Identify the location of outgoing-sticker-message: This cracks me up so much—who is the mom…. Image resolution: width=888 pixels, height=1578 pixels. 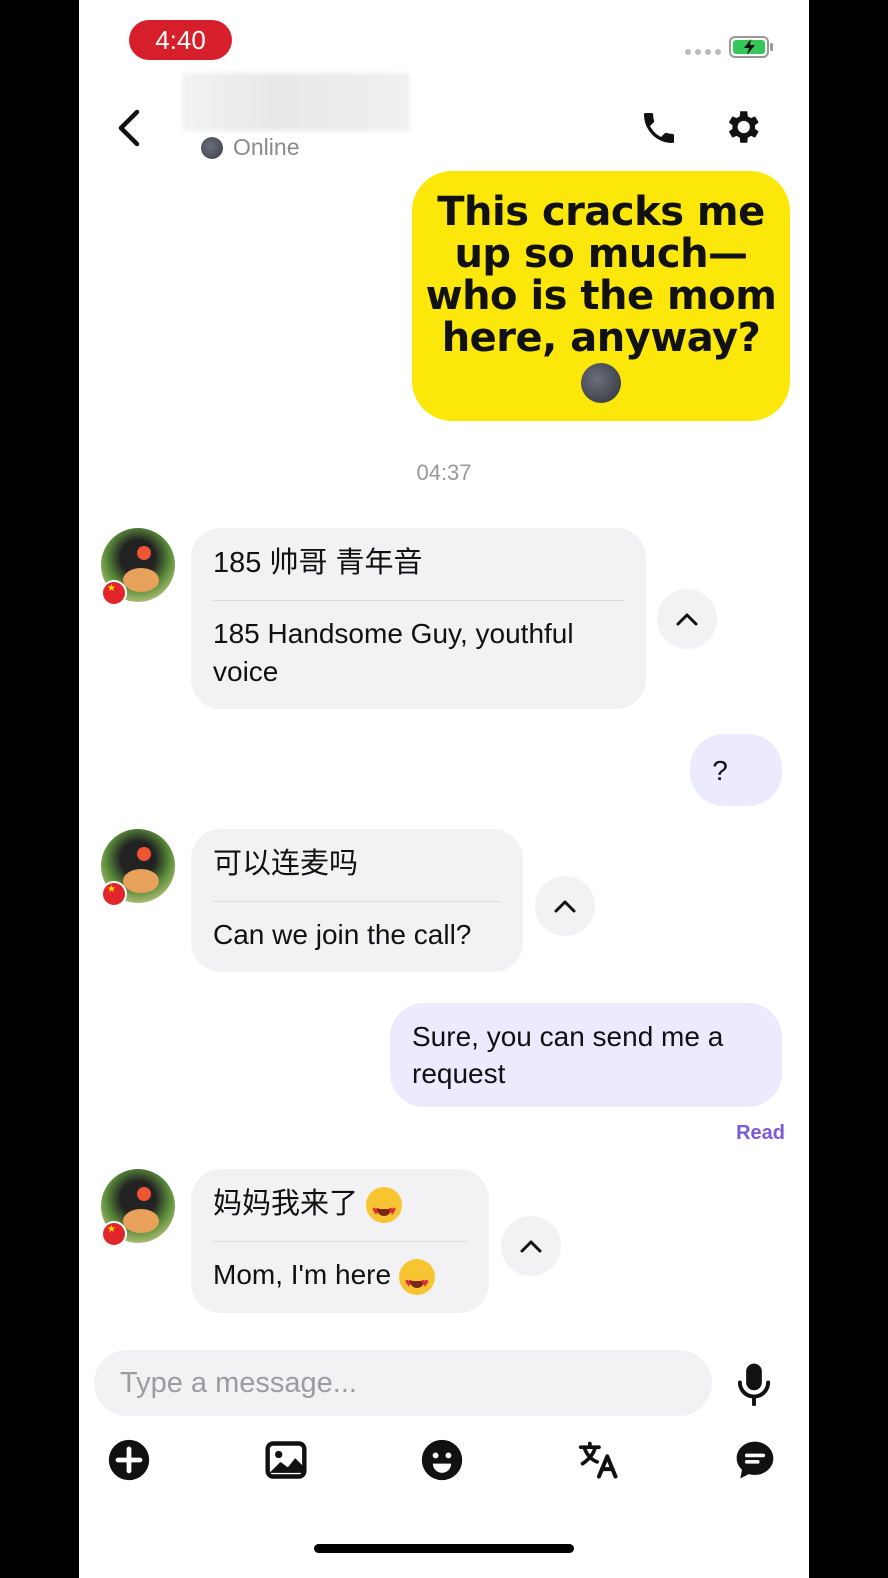
(601, 296).